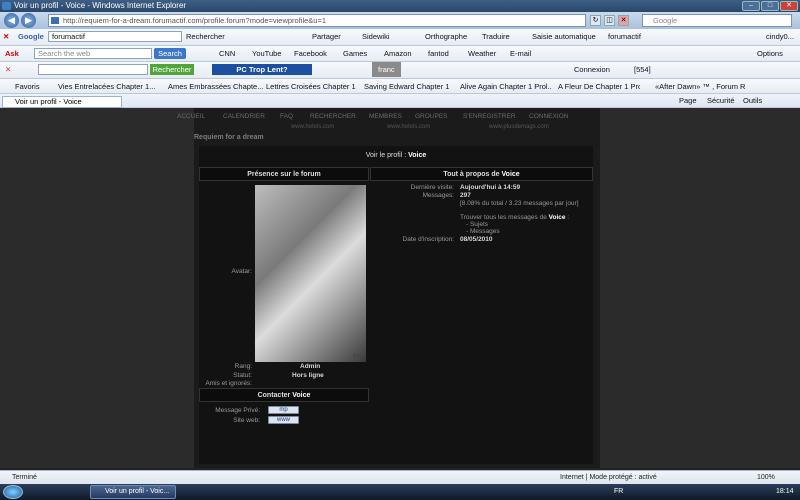 This screenshot has width=800, height=500. I want to click on facebook-link: Facebook, so click(310, 53).